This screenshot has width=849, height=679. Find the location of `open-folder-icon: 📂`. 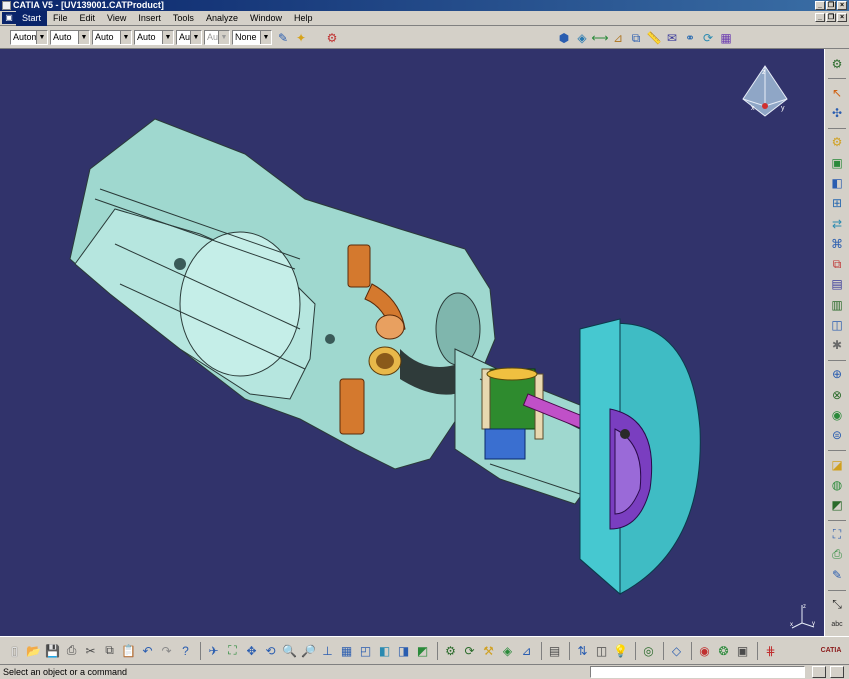

open-folder-icon: 📂 is located at coordinates (33, 651).